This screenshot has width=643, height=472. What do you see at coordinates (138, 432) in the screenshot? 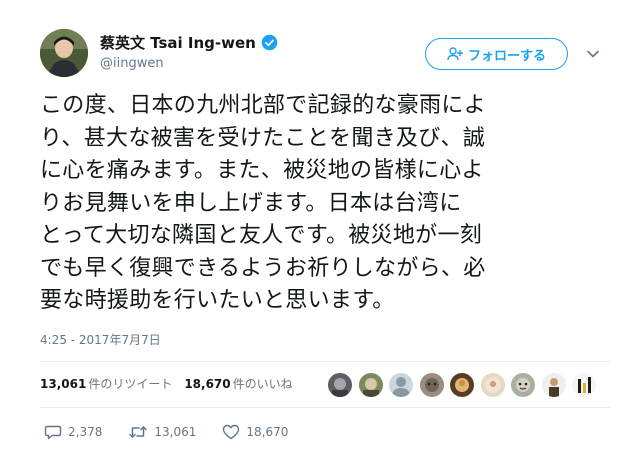
I see `retweet-icon` at bounding box center [138, 432].